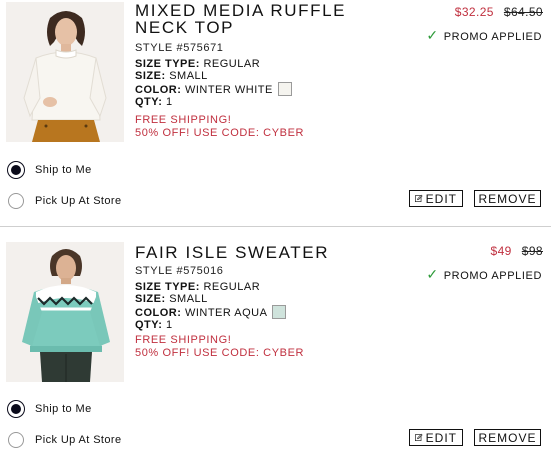  What do you see at coordinates (501, 251) in the screenshot?
I see `sale-price: $49` at bounding box center [501, 251].